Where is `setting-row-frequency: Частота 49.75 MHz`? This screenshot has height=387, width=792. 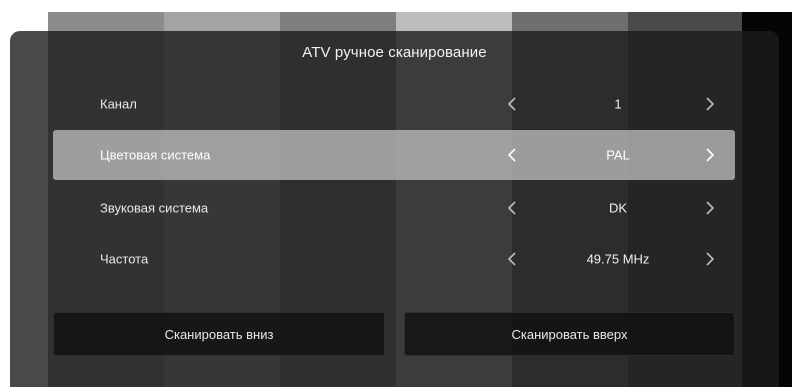
setting-row-frequency: Частота 49.75 MHz is located at coordinates (394, 259).